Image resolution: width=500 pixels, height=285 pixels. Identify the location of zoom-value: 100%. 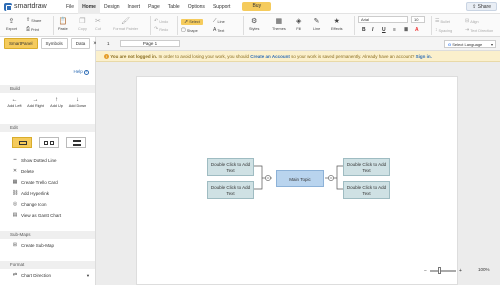
(484, 269).